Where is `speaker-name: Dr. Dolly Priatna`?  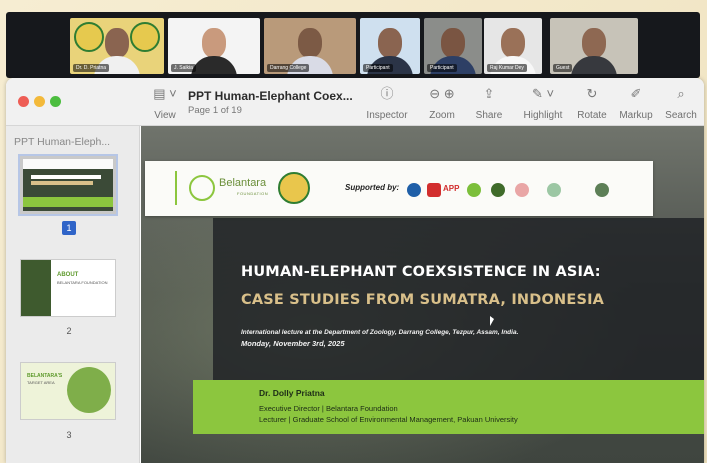
speaker-name: Dr. Dolly Priatna is located at coordinates (292, 393).